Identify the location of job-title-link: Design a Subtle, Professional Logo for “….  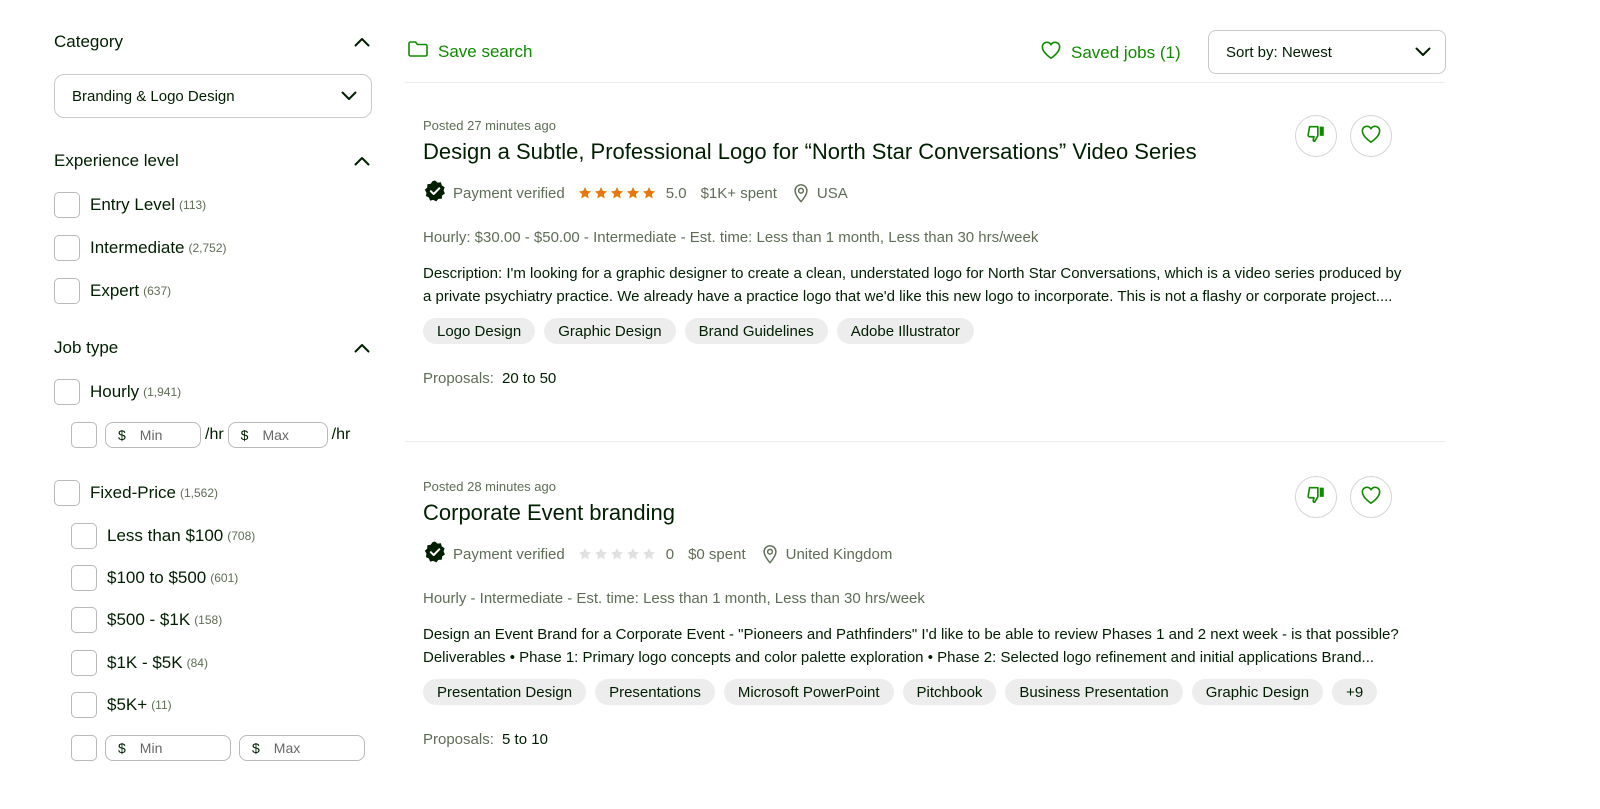
(928, 152).